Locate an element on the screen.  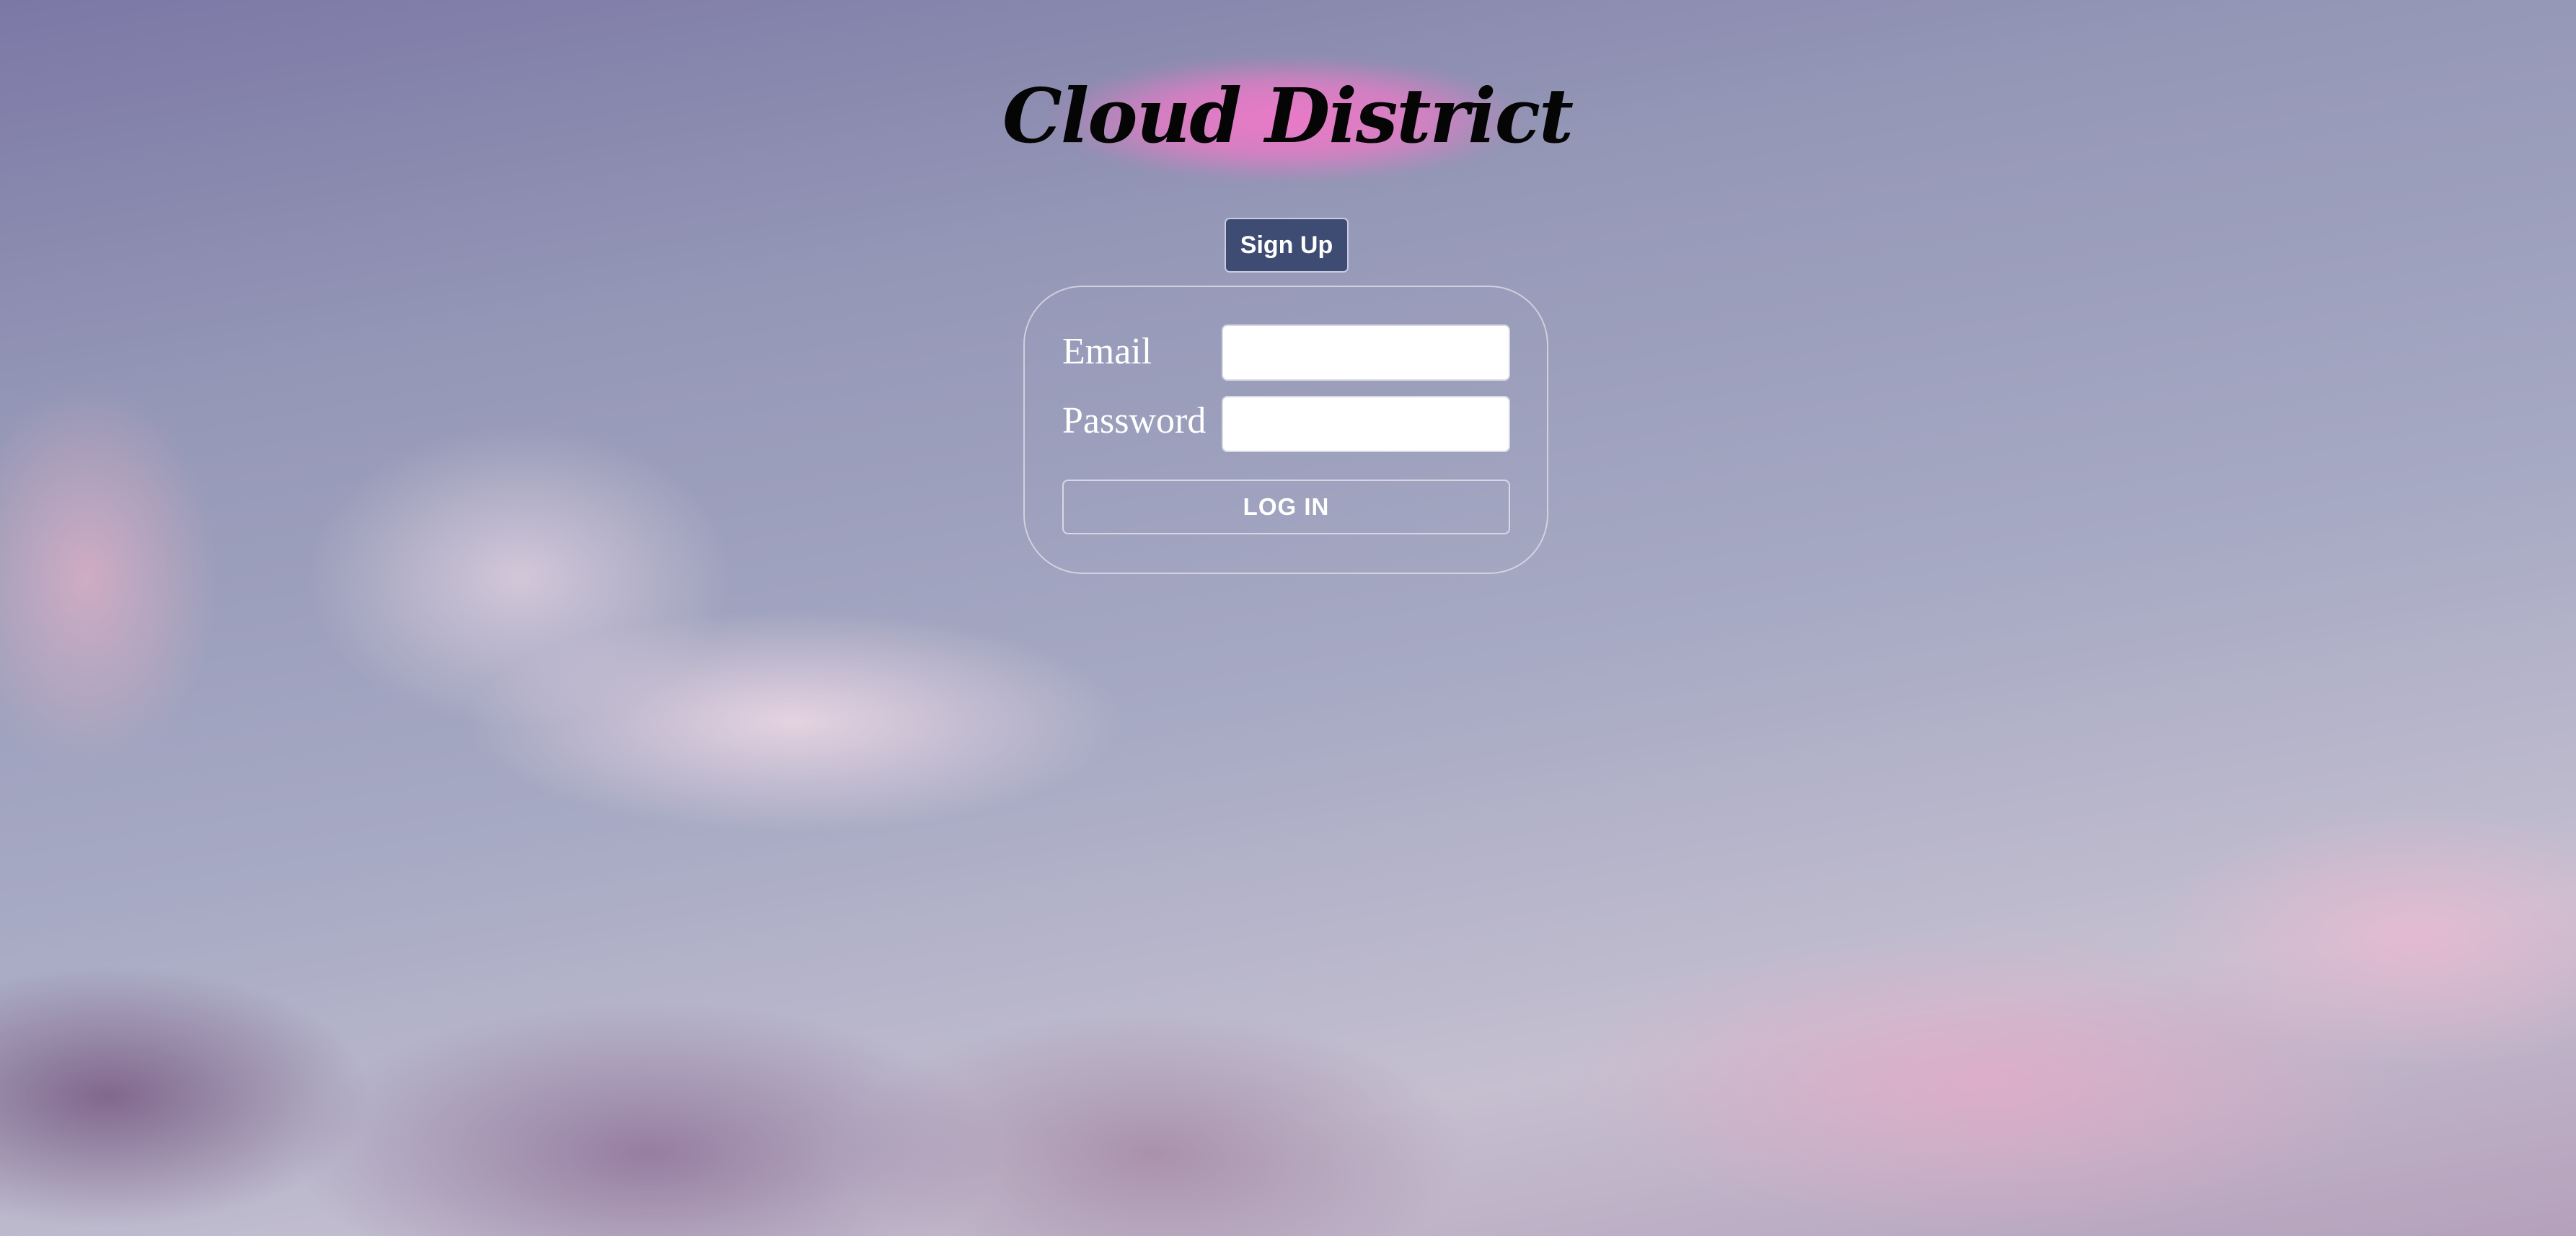
password-label: Password is located at coordinates (1134, 420).